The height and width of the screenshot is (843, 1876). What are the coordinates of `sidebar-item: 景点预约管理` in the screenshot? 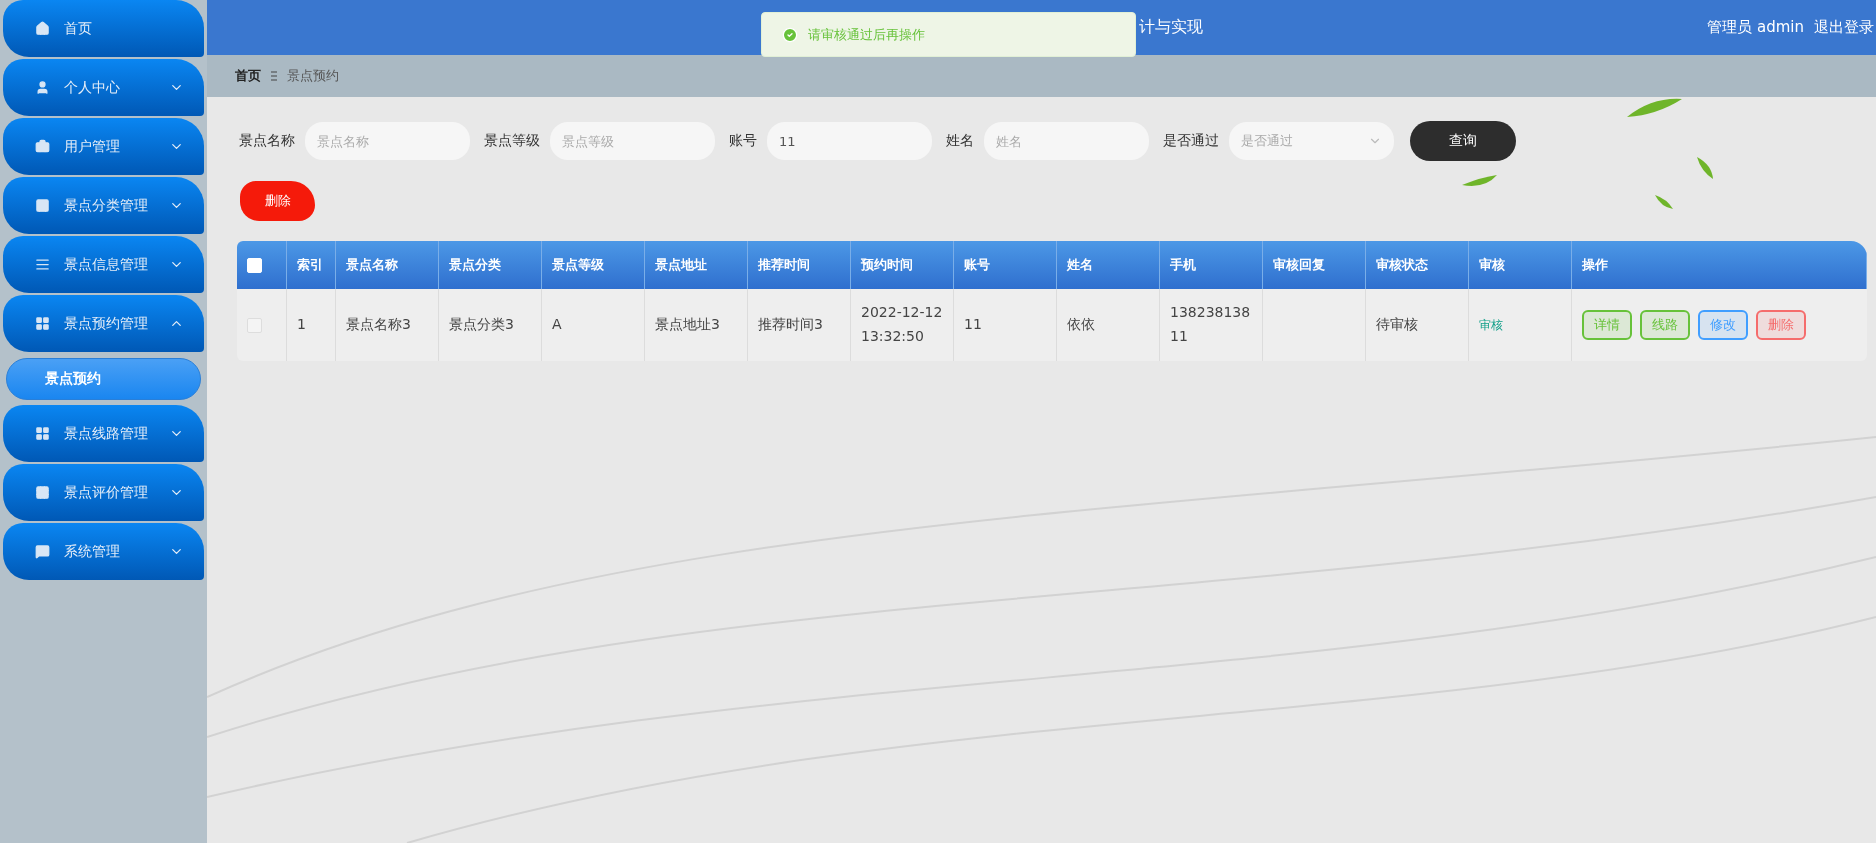 It's located at (103, 323).